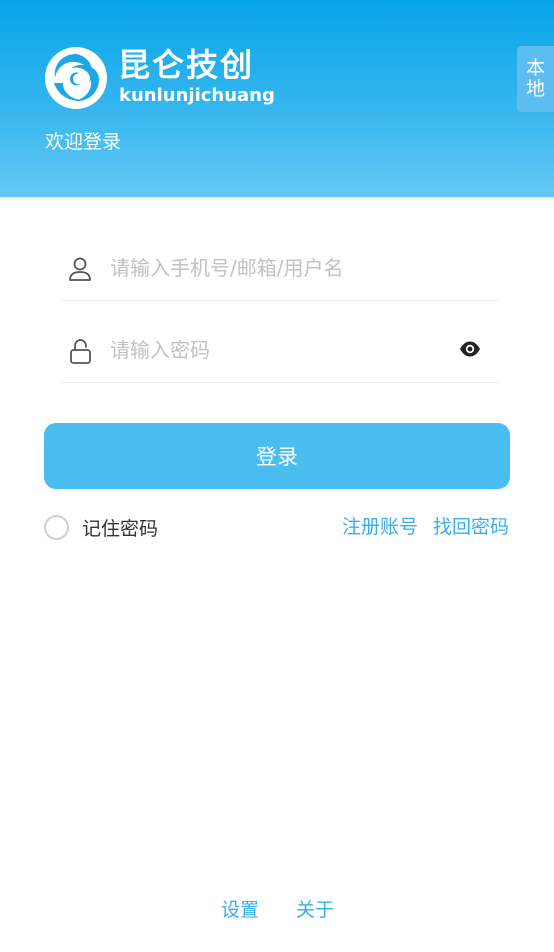  What do you see at coordinates (470, 349) in the screenshot?
I see `eye-icon` at bounding box center [470, 349].